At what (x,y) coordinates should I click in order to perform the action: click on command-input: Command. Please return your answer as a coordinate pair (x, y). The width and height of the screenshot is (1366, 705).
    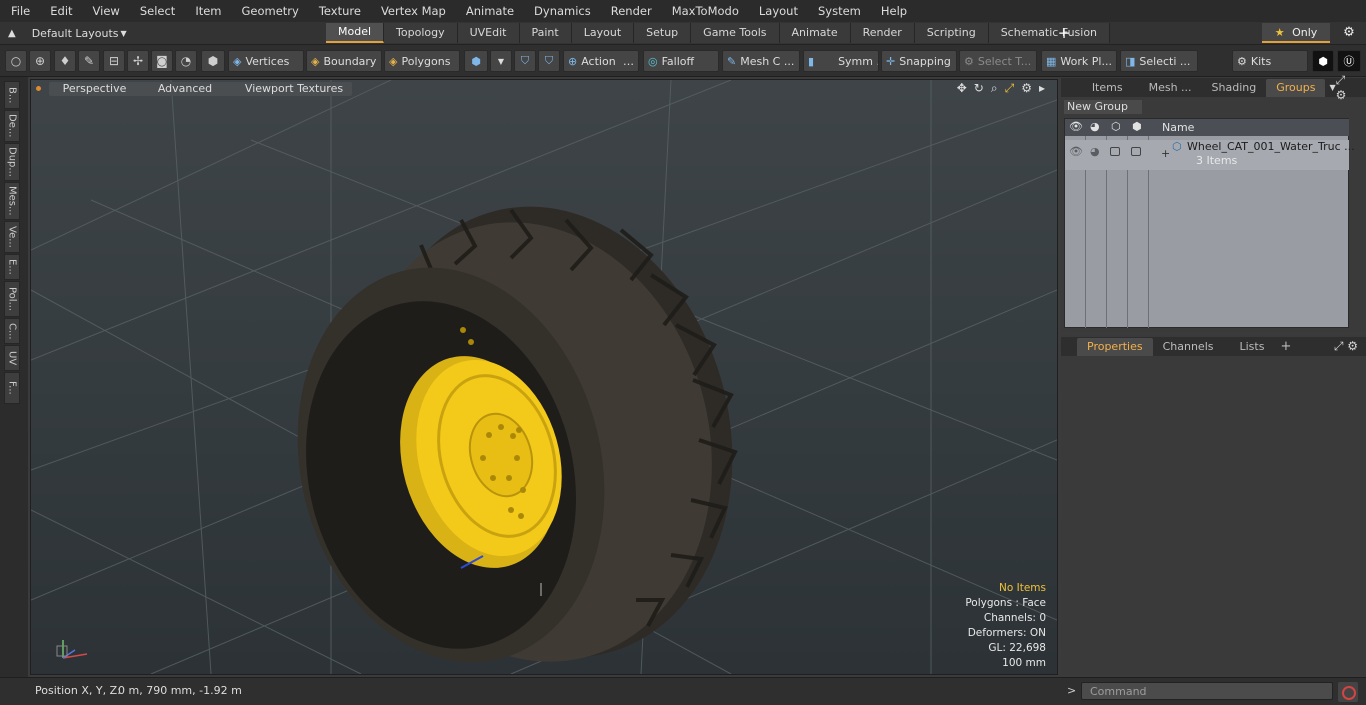
    Looking at the image, I should click on (1207, 691).